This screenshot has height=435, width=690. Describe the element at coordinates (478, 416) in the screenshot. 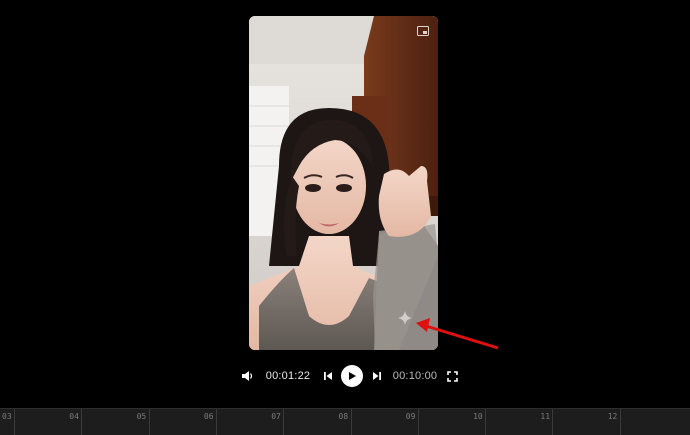

I see `timeline-tick-label: 10` at that location.